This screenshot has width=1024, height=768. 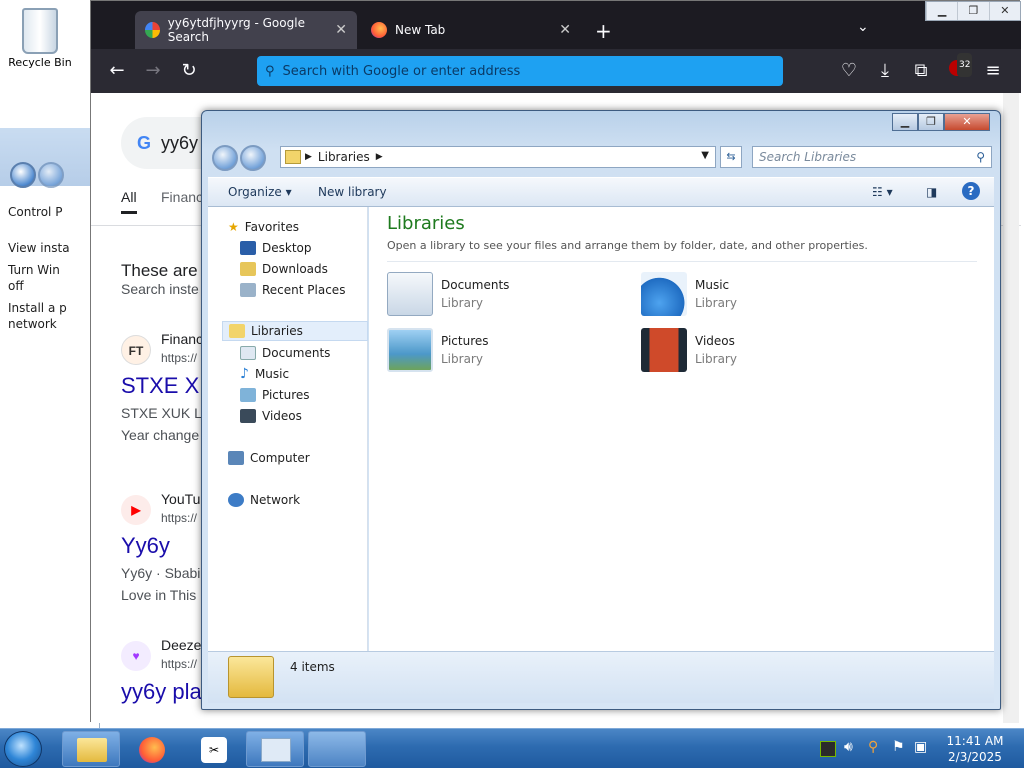 I want to click on organize-button: Organize ▾, so click(x=260, y=192).